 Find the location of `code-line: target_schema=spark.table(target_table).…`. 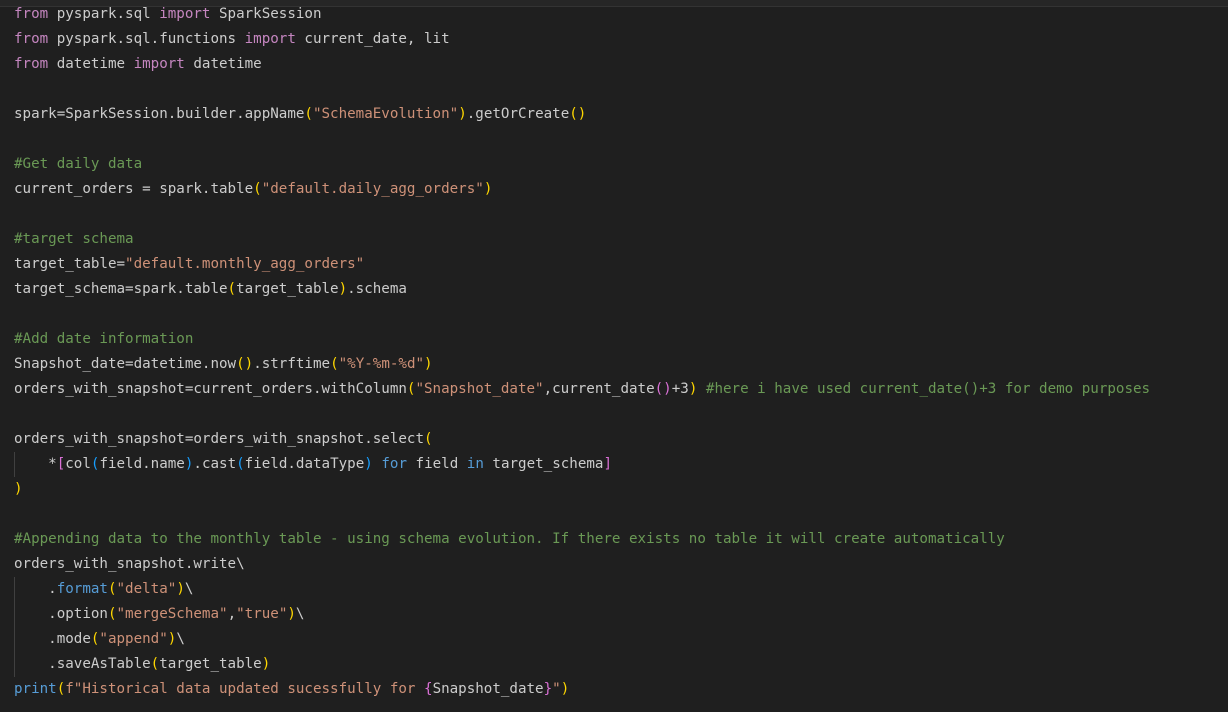

code-line: target_schema=spark.table(target_table).… is located at coordinates (619, 289).